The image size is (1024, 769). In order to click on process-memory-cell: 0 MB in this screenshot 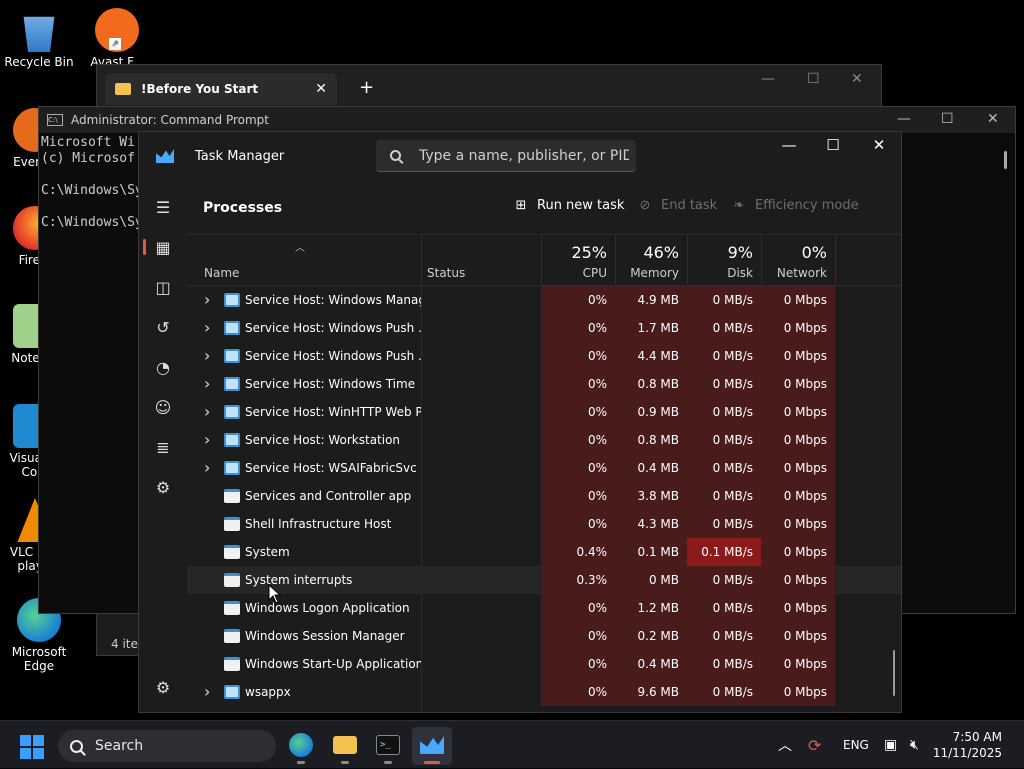, I will do `click(651, 580)`.